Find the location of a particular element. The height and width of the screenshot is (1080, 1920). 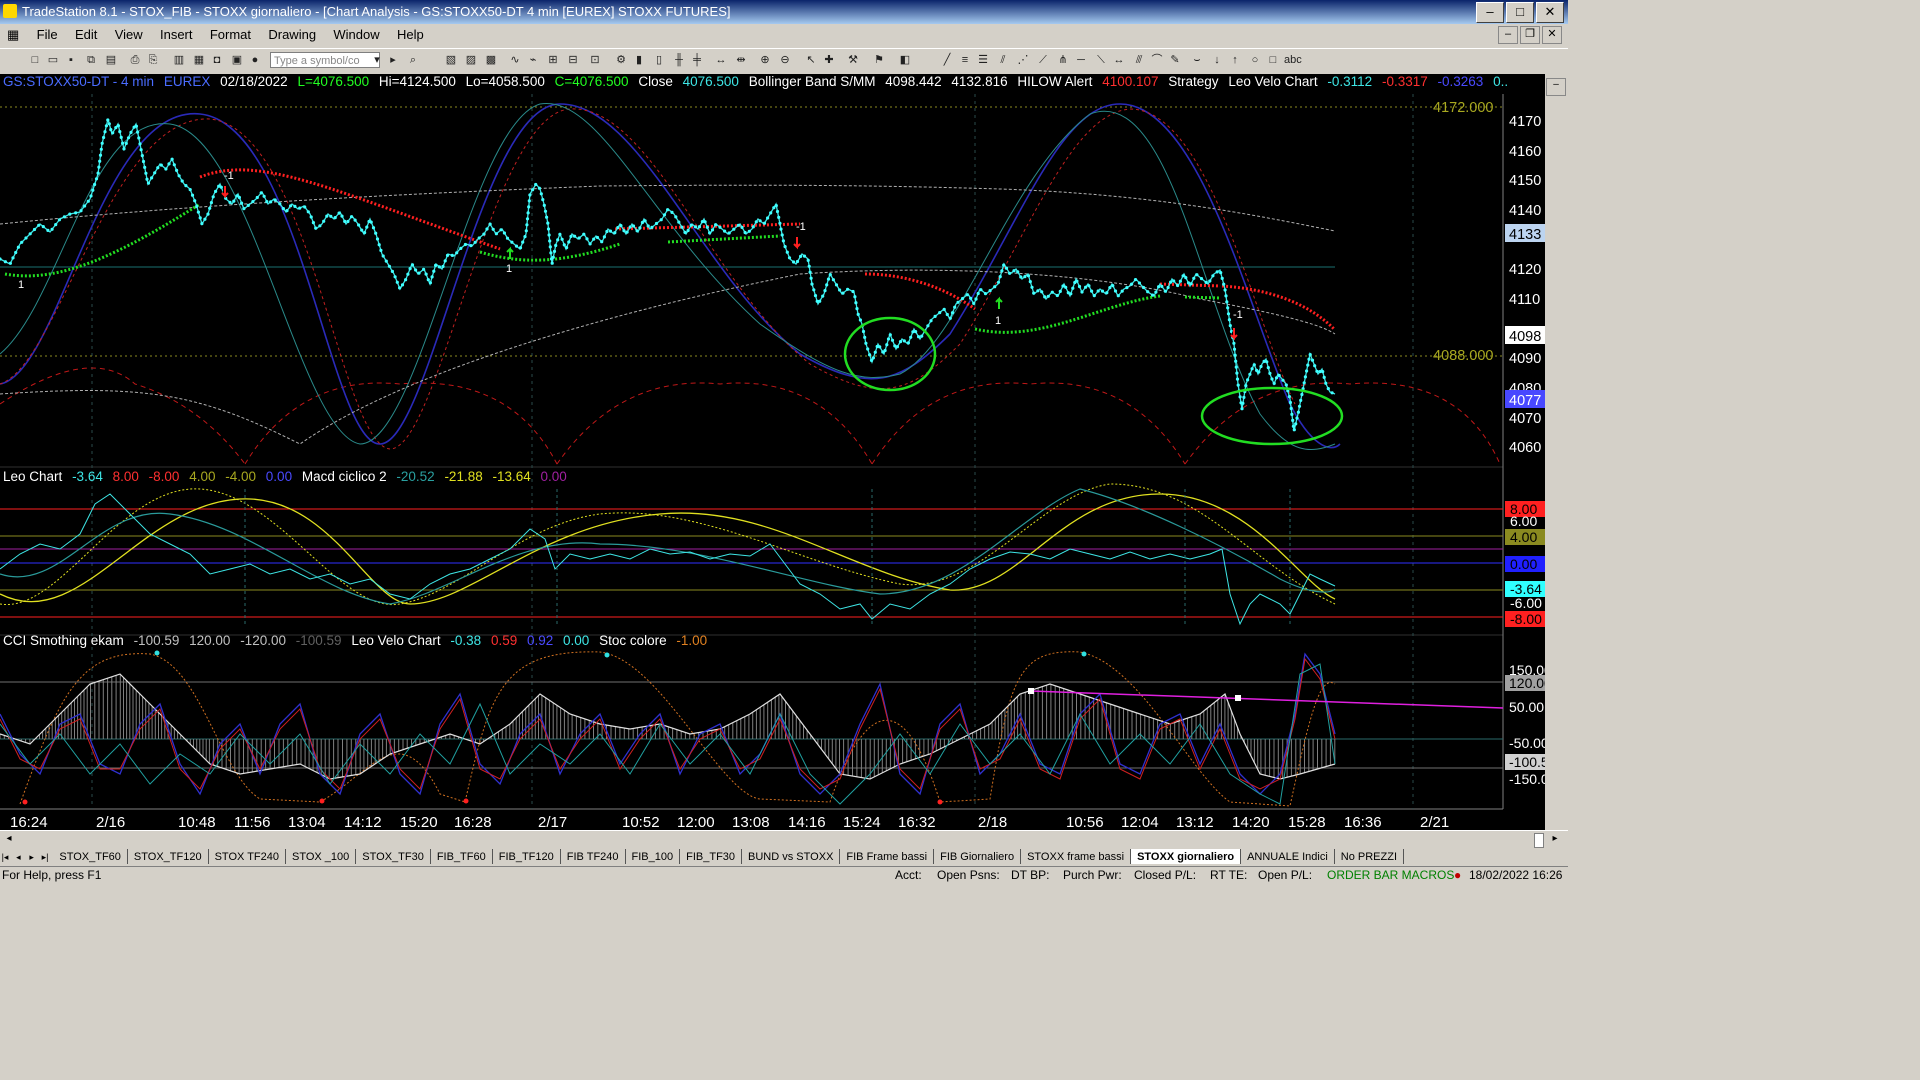

expand-icon: ↔ is located at coordinates (721, 60).